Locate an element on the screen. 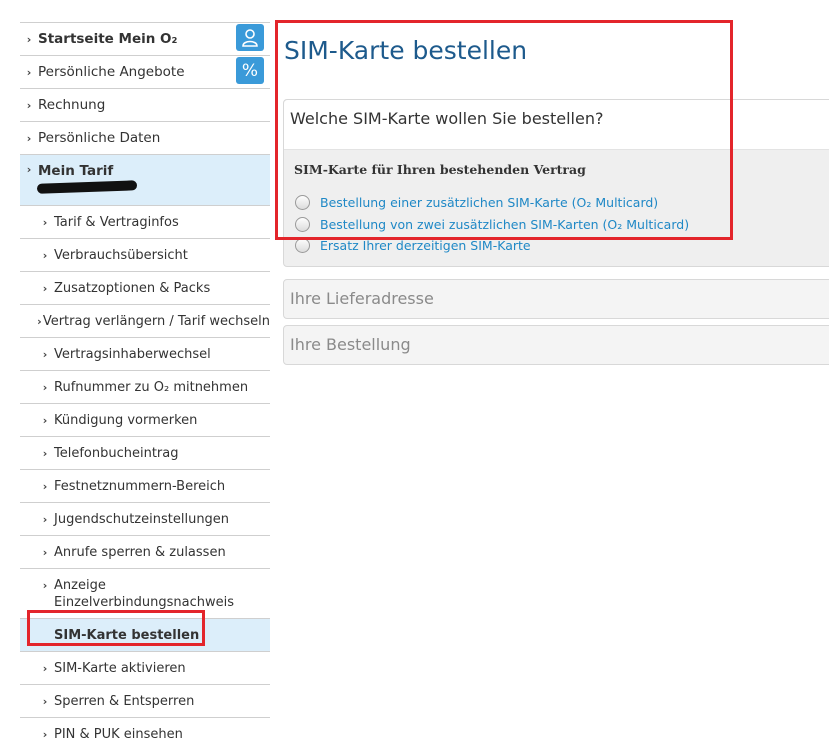  sidebar-item-label: PIN & PUK einsehen is located at coordinates (118, 734).